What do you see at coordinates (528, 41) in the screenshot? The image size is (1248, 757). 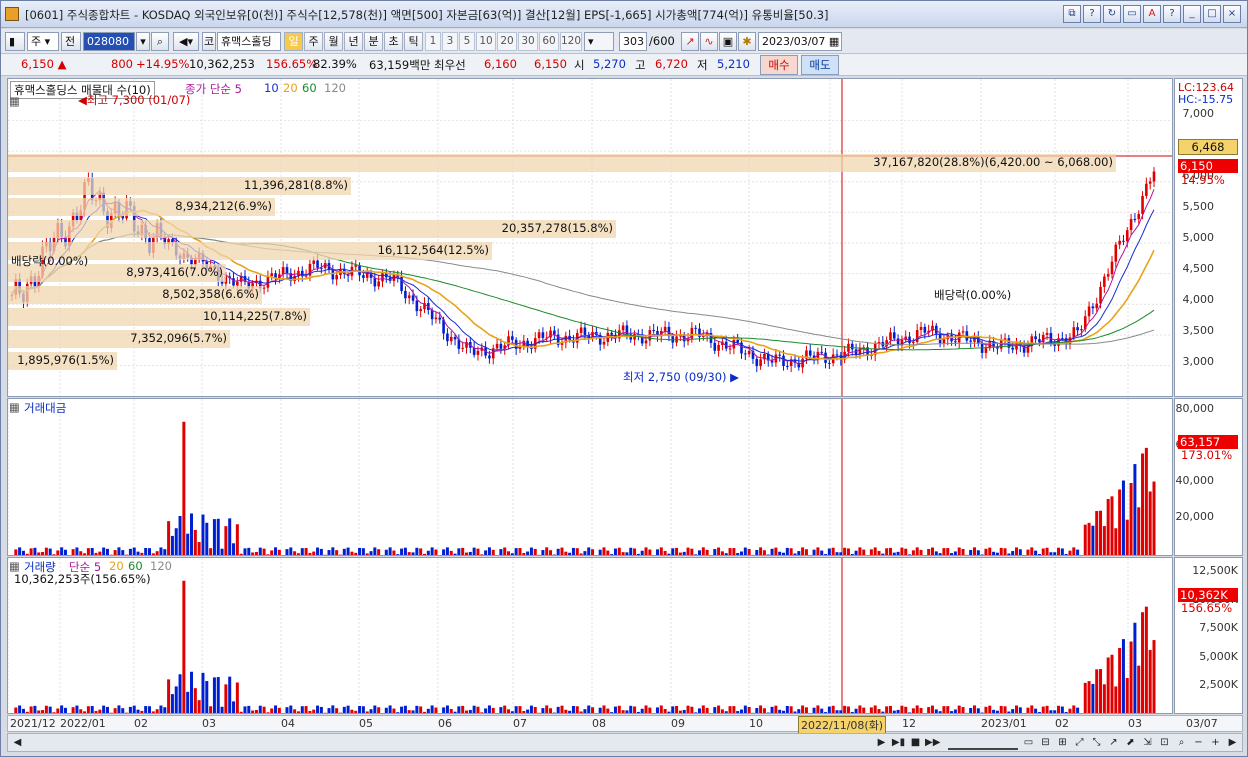 I see `interval-30: 30` at bounding box center [528, 41].